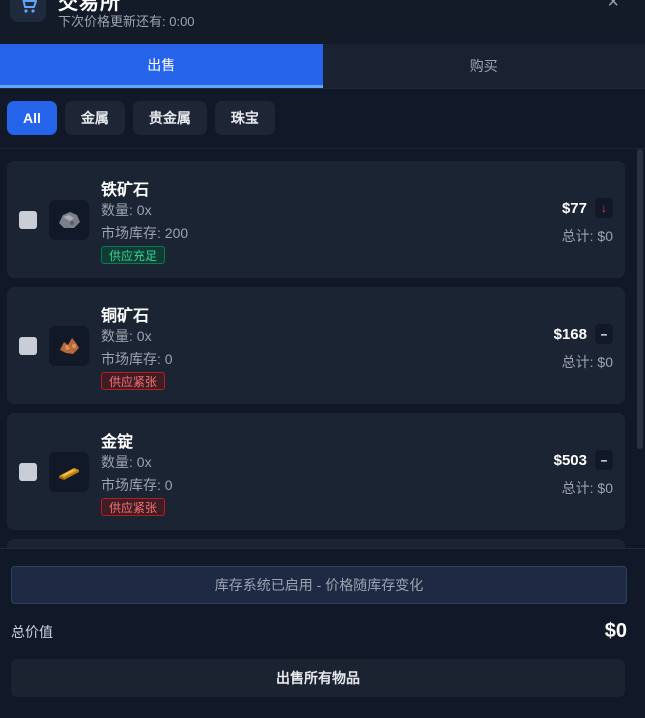 The image size is (645, 718). I want to click on tab-bar: 出售 购买, so click(322, 66).